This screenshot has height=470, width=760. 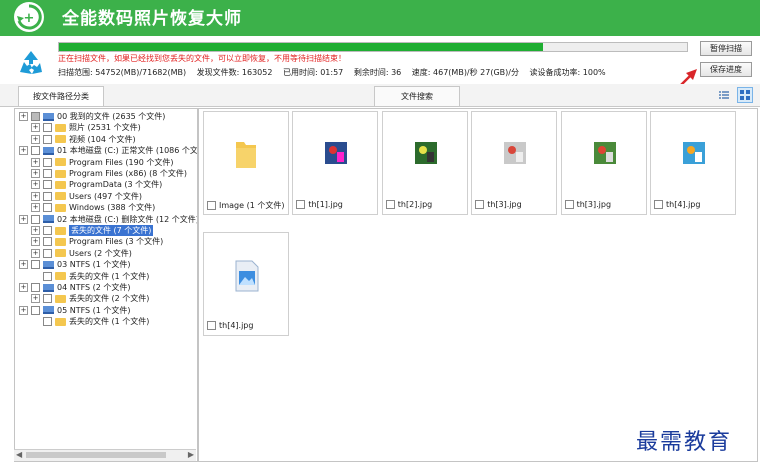 I want to click on tree-item: + Users (497 个文件), so click(x=86, y=196).